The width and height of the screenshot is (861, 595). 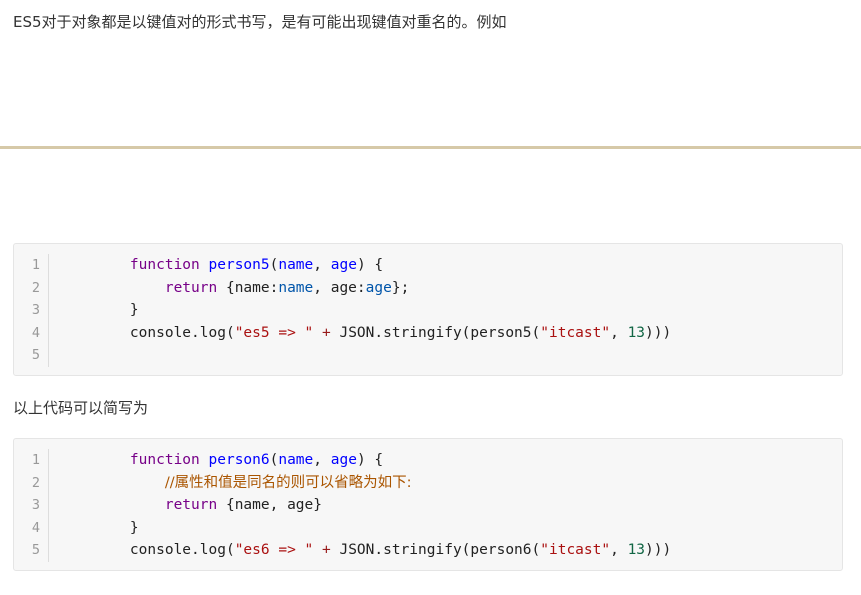 What do you see at coordinates (288, 482) in the screenshot?
I see `code-token: //属性和值是同名的则可以省略为如下:` at bounding box center [288, 482].